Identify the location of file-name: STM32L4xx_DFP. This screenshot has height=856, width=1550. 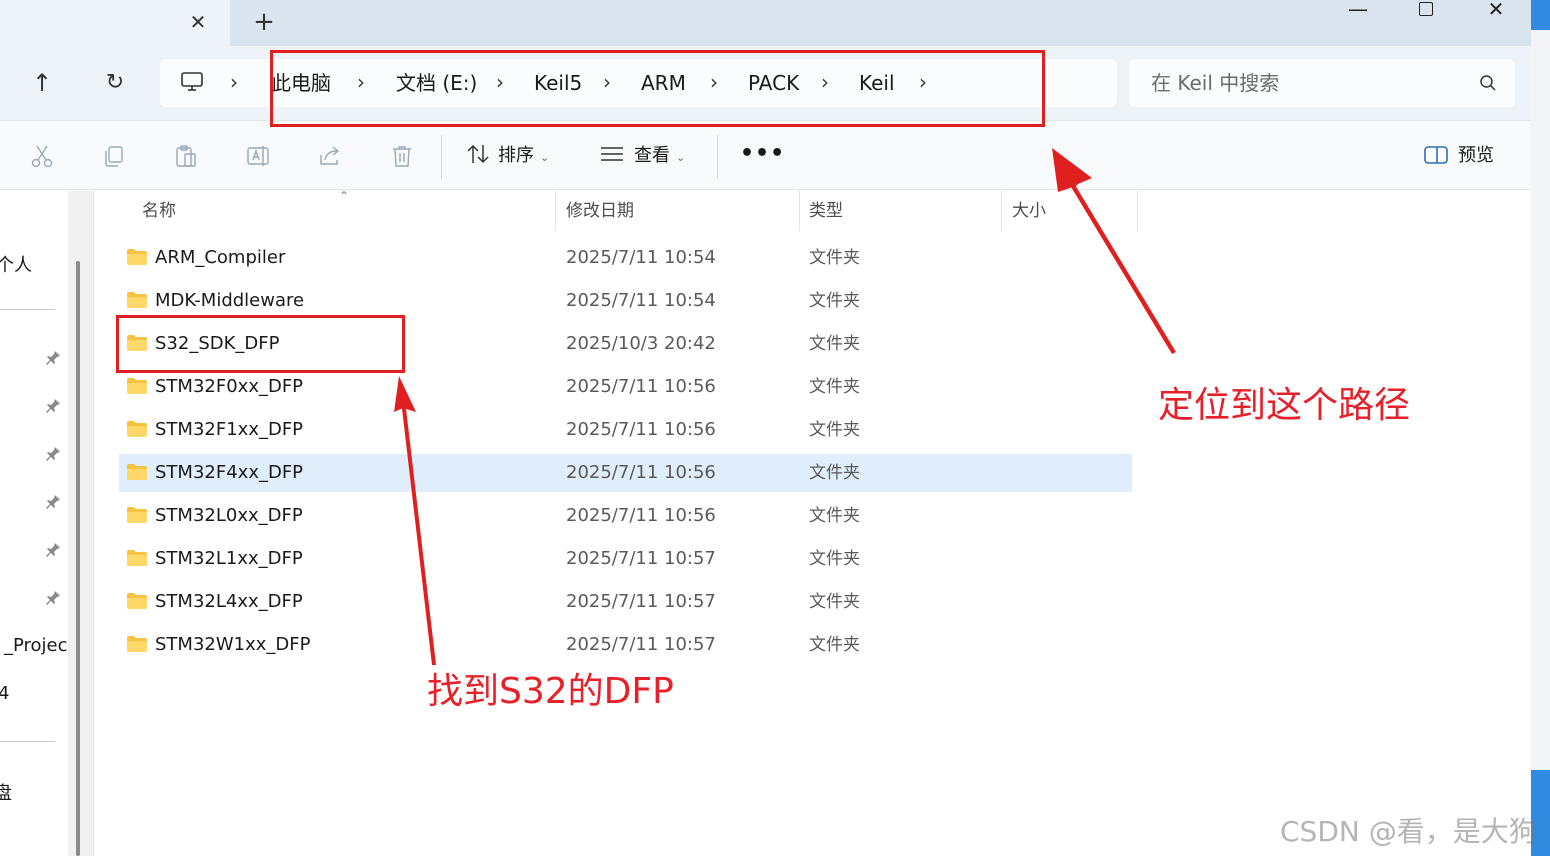
(229, 601).